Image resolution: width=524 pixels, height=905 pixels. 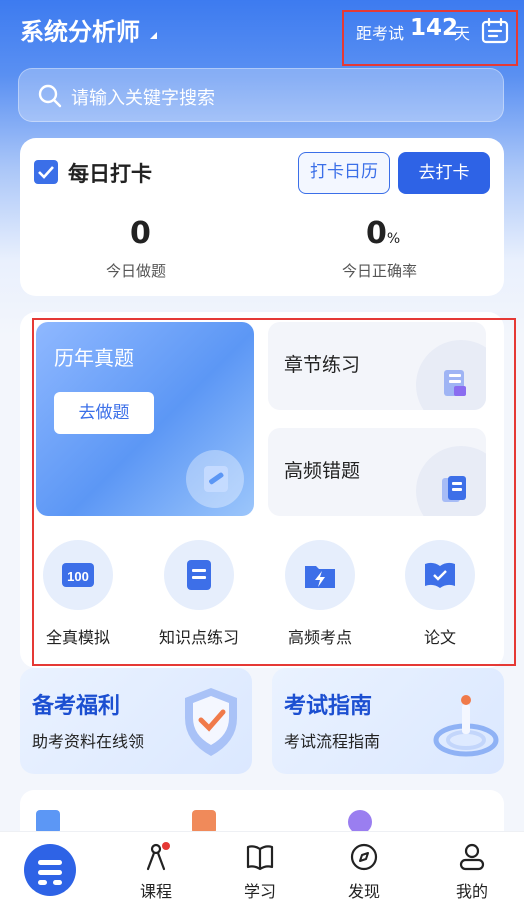 What do you see at coordinates (110, 174) in the screenshot?
I see `checkin-title: 每日打卡` at bounding box center [110, 174].